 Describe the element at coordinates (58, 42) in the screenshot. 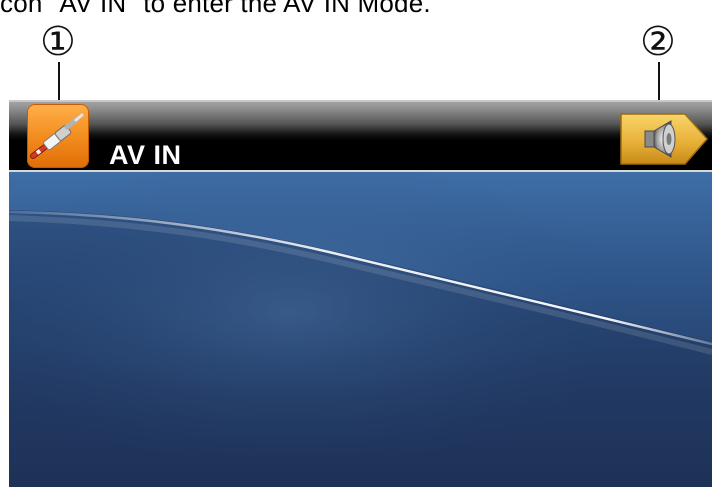

I see `callout-number-1: ①` at that location.